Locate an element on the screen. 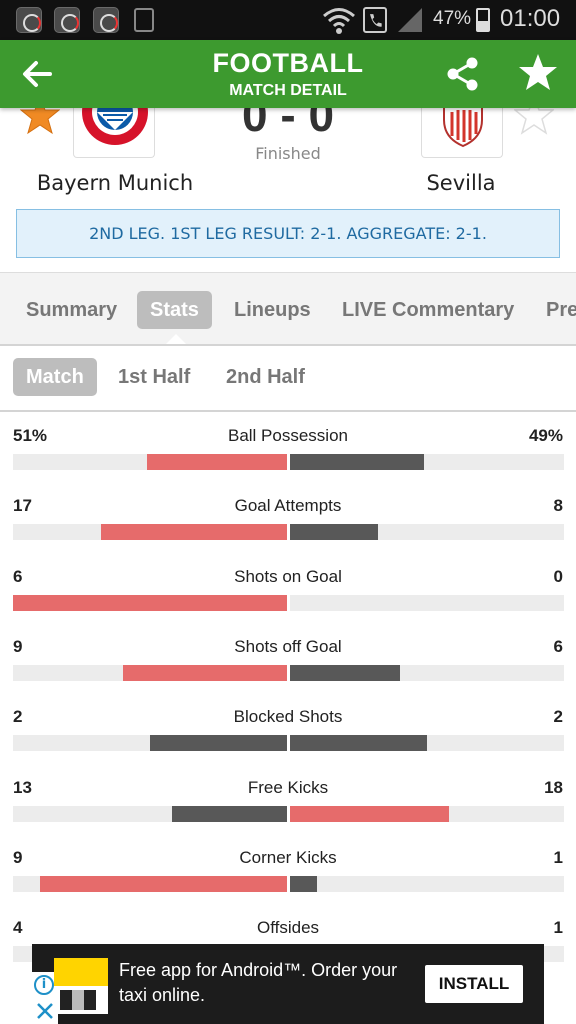 Image resolution: width=576 pixels, height=1024 pixels. stat-label: Shots on Goal is located at coordinates (288, 576).